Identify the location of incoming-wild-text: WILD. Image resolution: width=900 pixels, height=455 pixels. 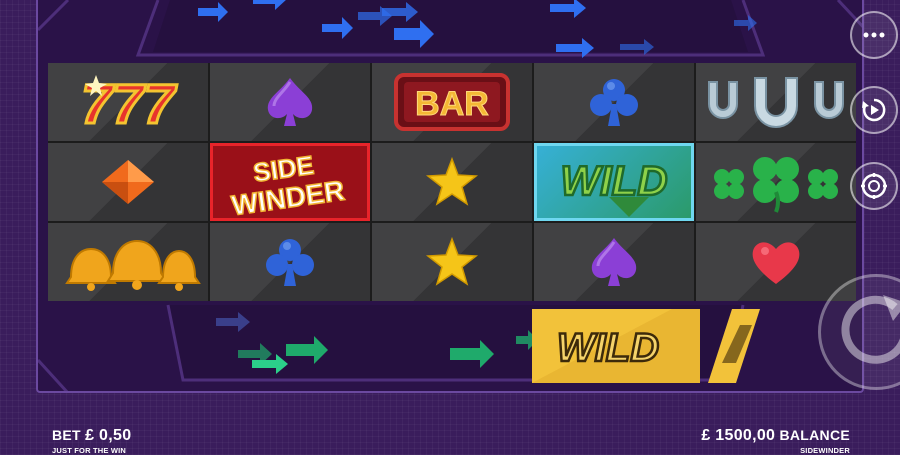
(608, 348).